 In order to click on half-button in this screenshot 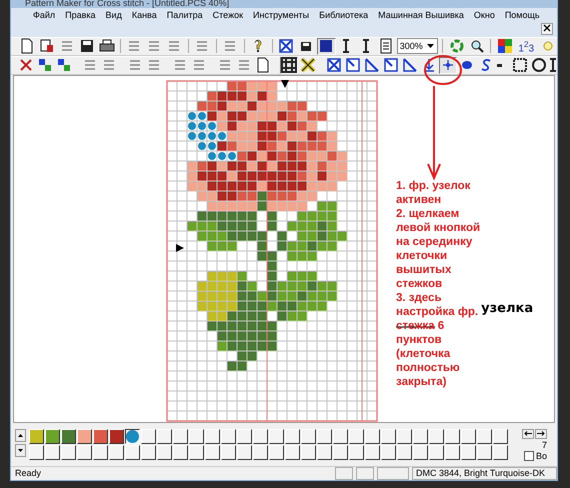, I will do `click(372, 65)`.